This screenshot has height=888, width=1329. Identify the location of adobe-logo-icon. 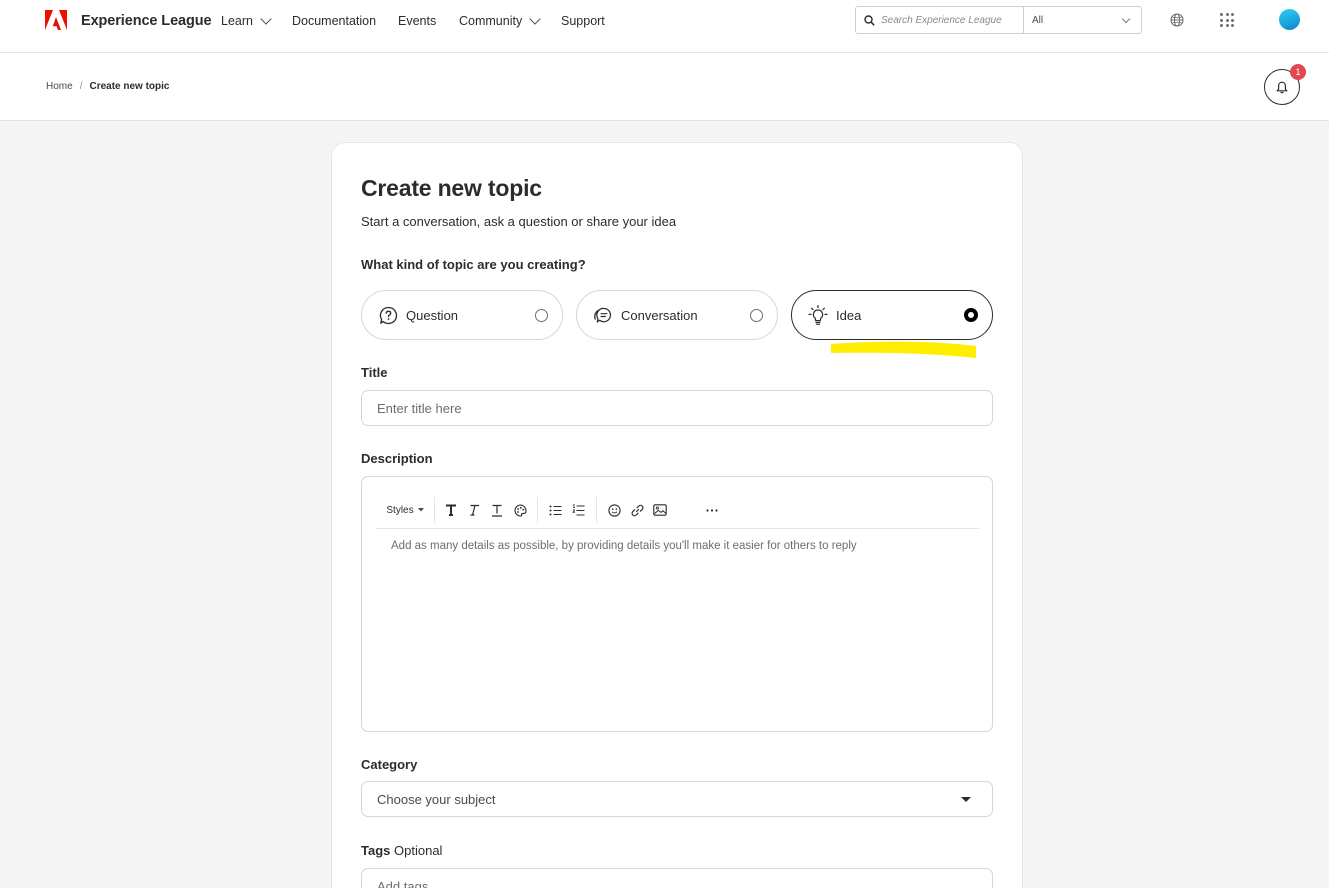
(56, 20).